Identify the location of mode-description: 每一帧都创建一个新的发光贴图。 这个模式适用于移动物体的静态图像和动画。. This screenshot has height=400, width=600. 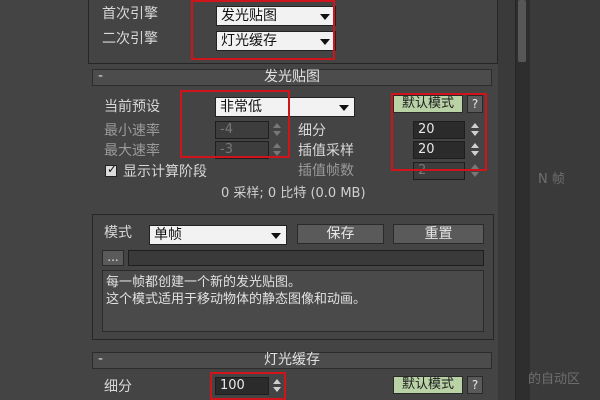
(293, 301).